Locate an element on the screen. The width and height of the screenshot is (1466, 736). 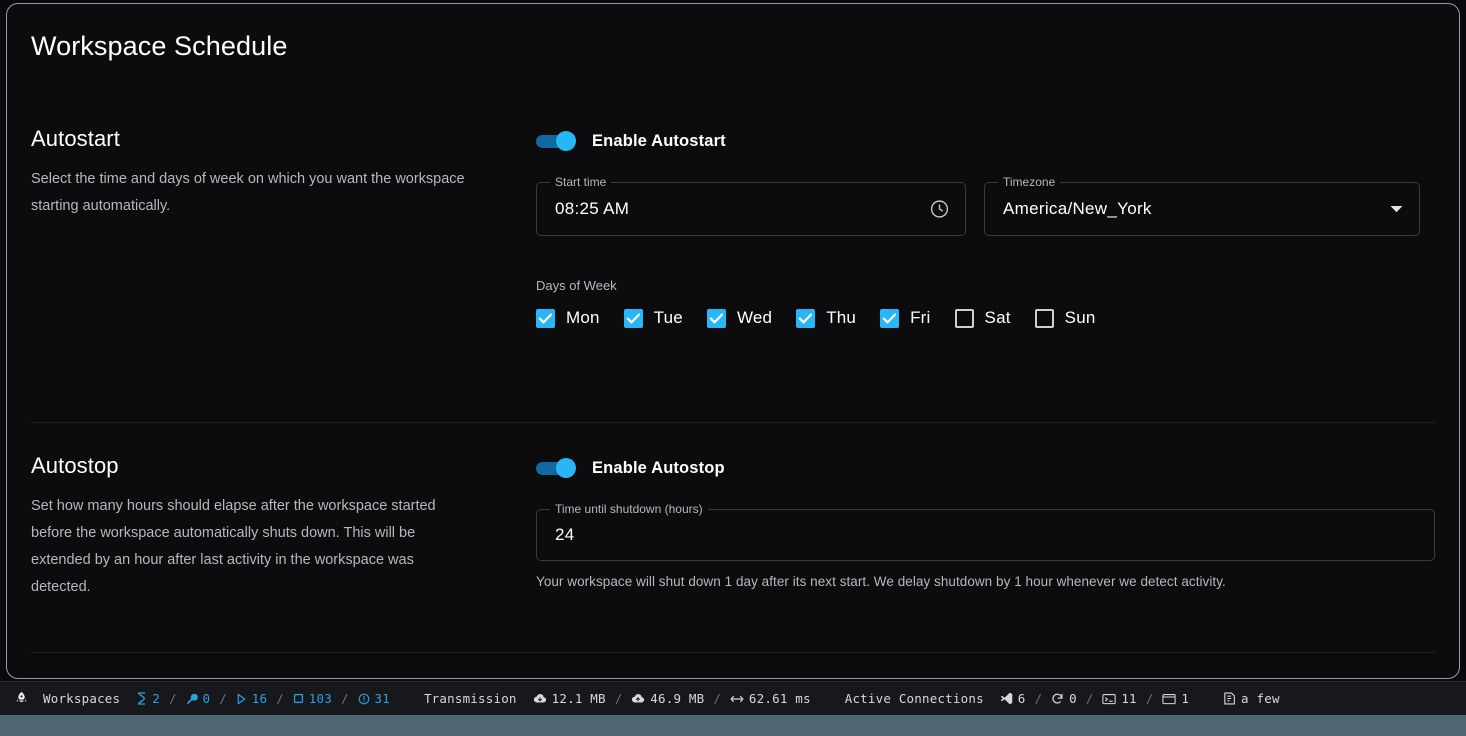
start-time-value: 08:25 AM is located at coordinates (592, 208).